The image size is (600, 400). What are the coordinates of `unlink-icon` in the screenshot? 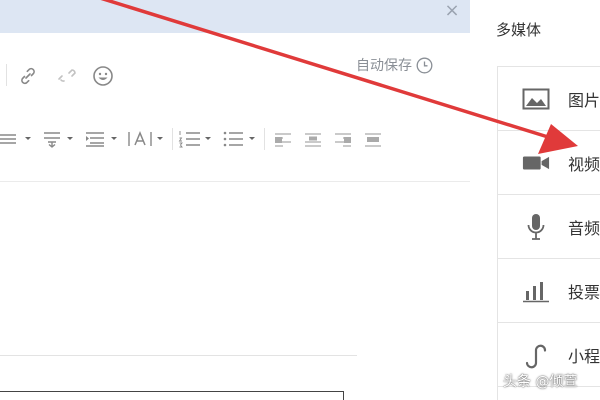 It's located at (67, 76).